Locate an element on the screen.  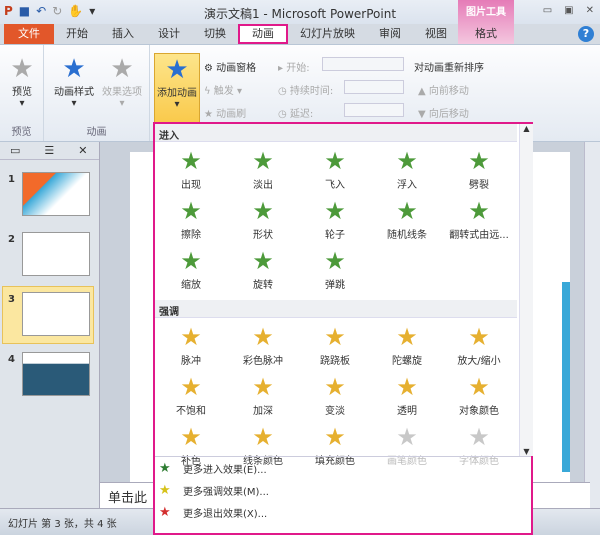
slide-number: 1 is located at coordinates (11, 179).